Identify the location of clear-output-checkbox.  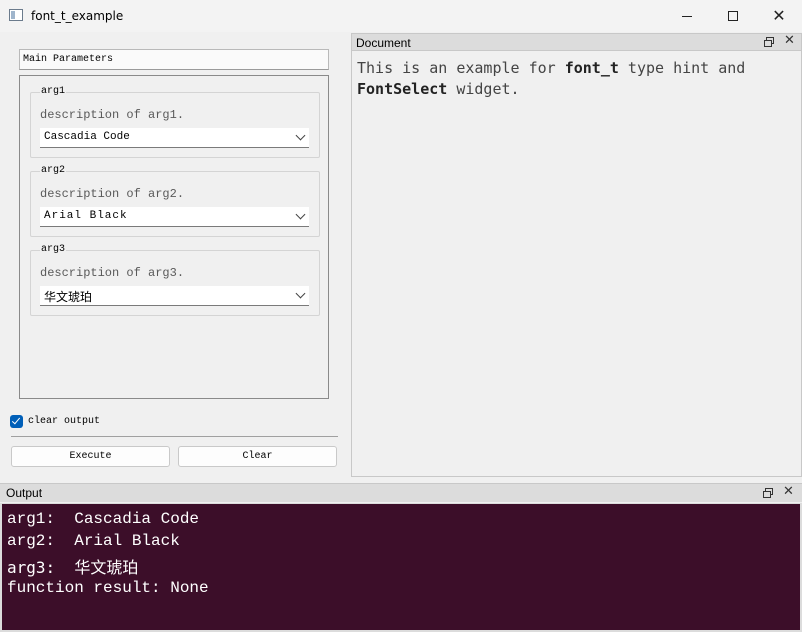
(16, 421).